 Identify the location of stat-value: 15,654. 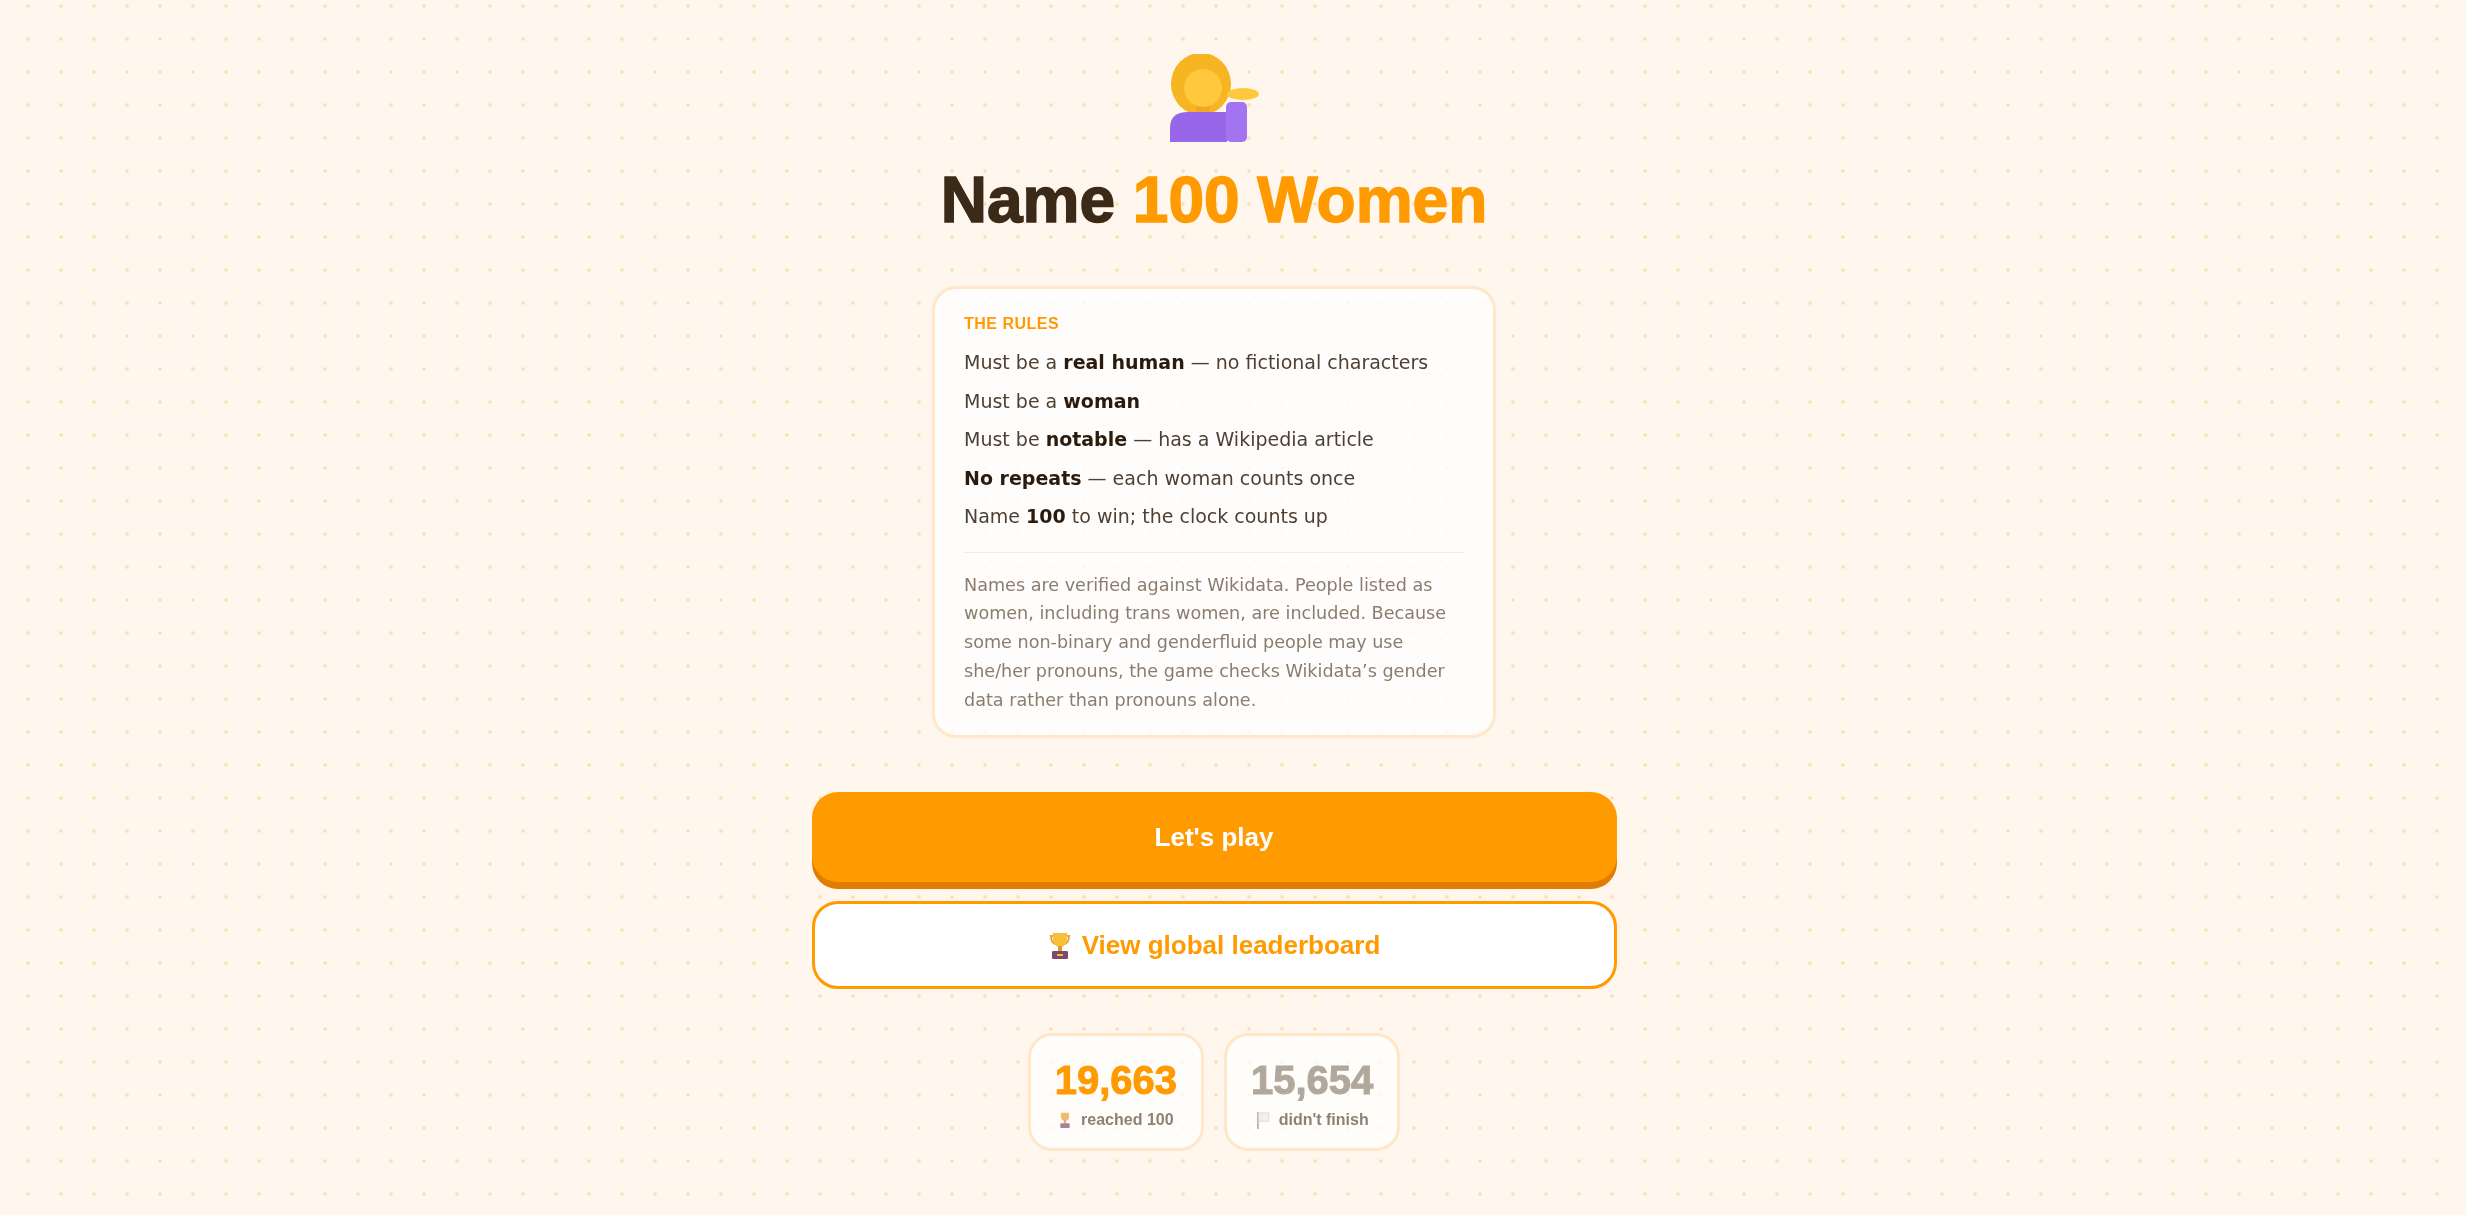
(1312, 1080).